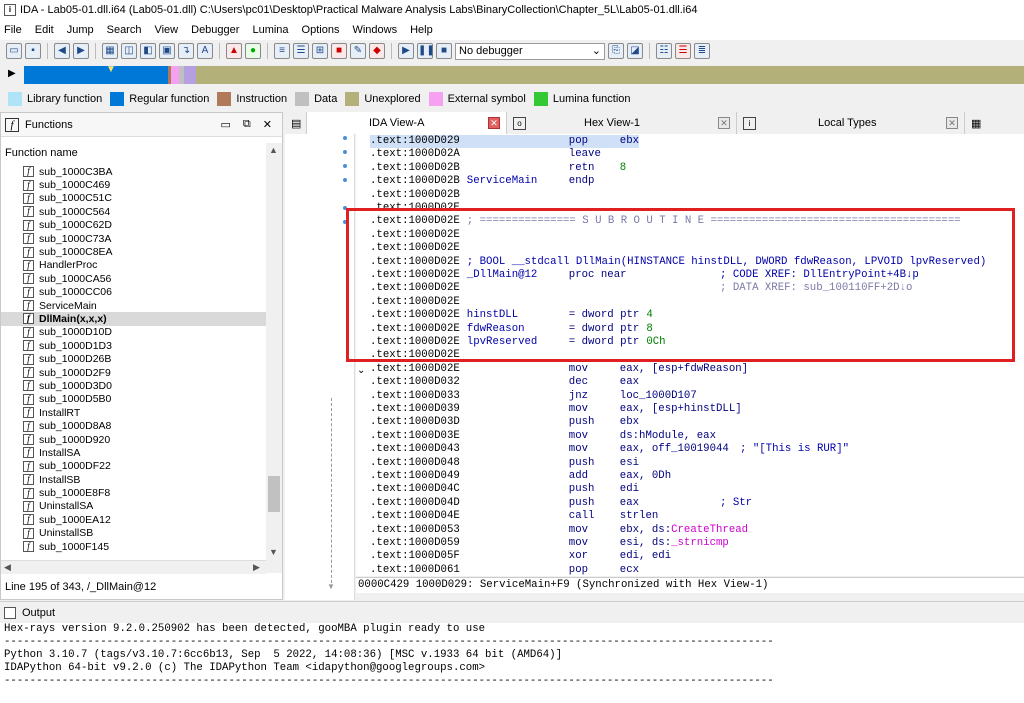 Image resolution: width=1024 pixels, height=703 pixels. Describe the element at coordinates (407, 123) in the screenshot. I see `tab-ida-view-a: IDA View-A ✕` at that location.